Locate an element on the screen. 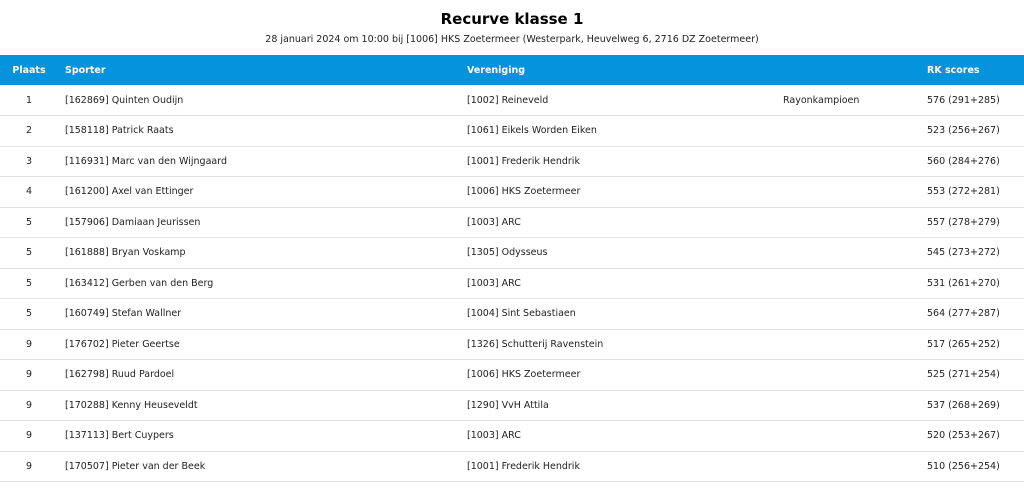 This screenshot has height=490, width=1024. cell-sporter: [170507] Pieter van der Beek is located at coordinates (135, 466).